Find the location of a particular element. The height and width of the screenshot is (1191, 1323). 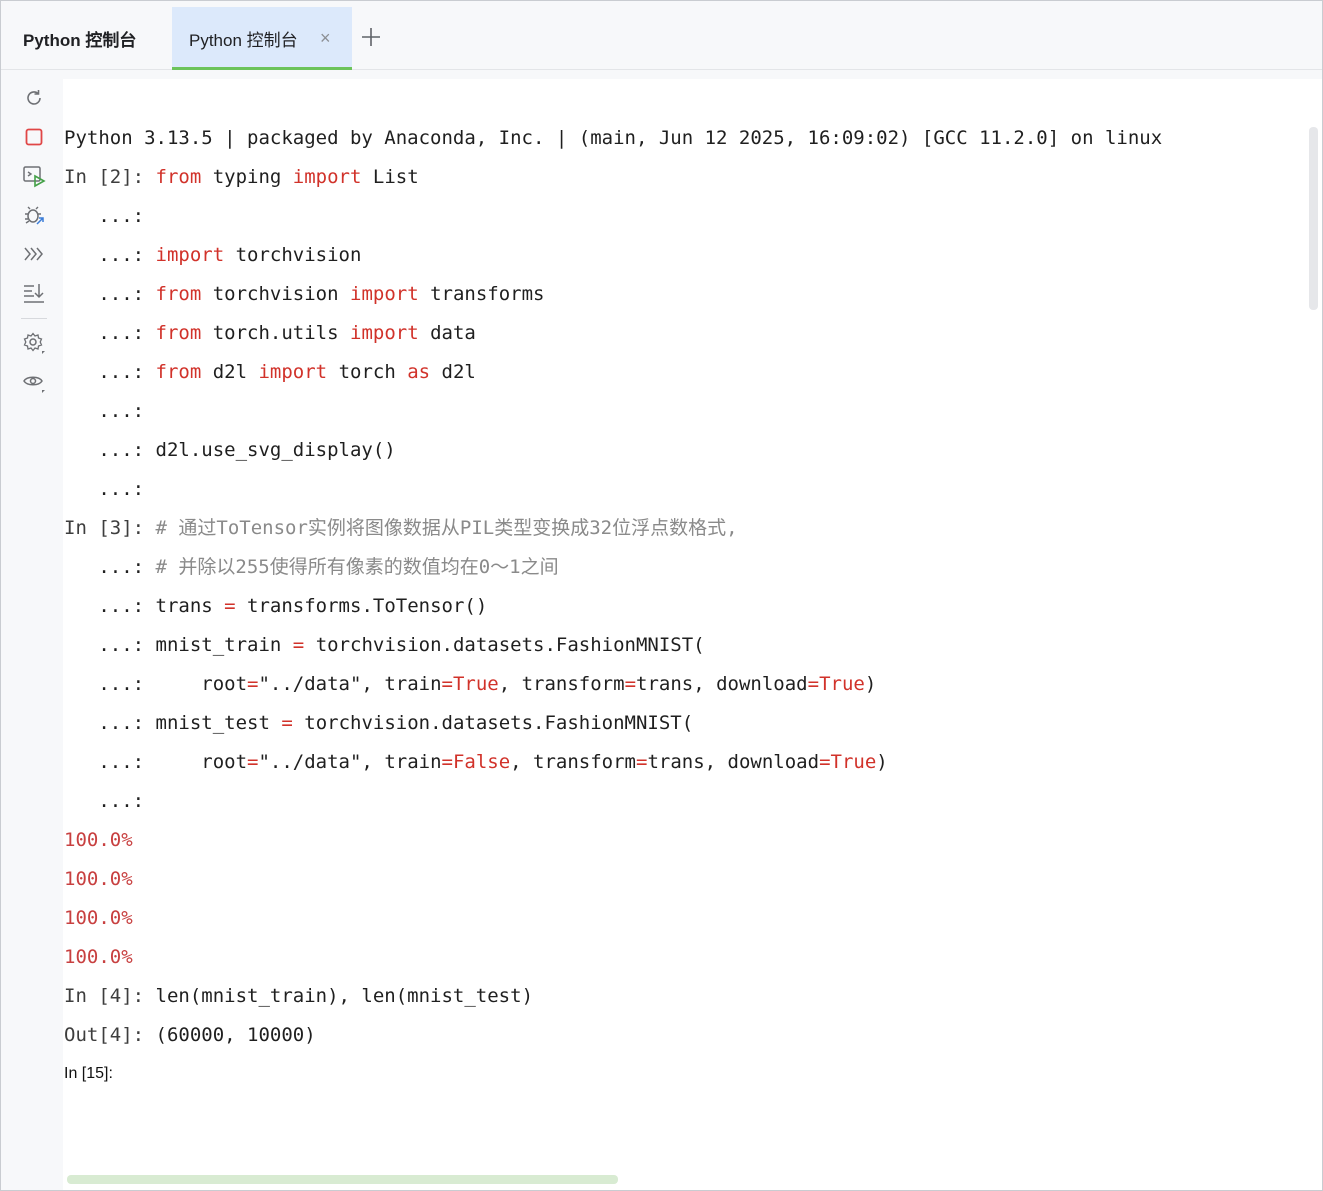

output-prompt: Out[4]: is located at coordinates (110, 1035).